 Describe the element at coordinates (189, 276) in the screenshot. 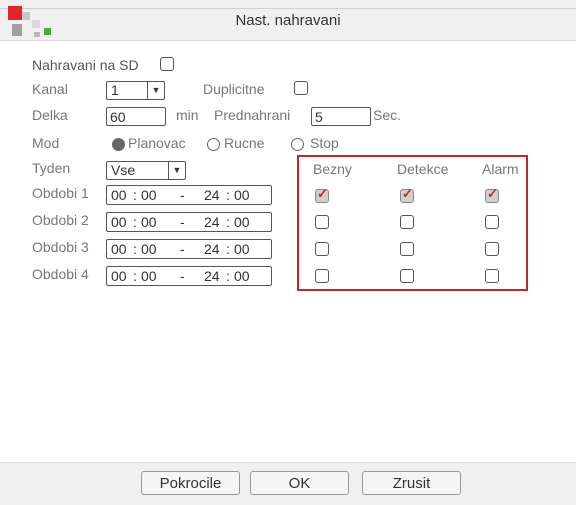

I see `period-4-time-range: 00:00 - 24:00` at that location.